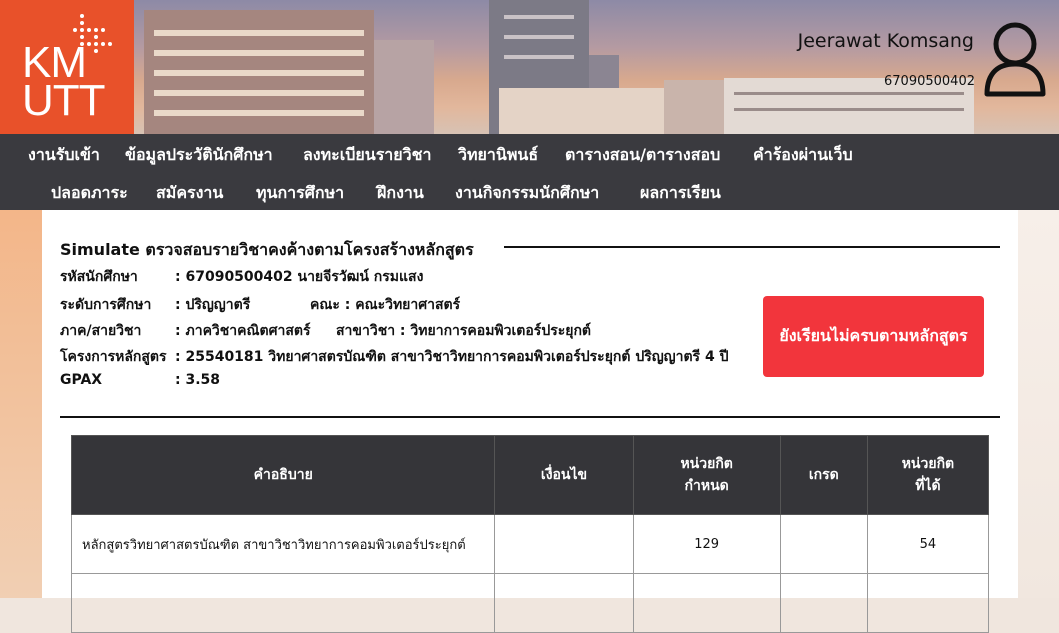 This screenshot has height=633, width=1059. Describe the element at coordinates (385, 305) in the screenshot. I see `faculty-value: คณะ : คณะวิทยาศาสตร์` at that location.